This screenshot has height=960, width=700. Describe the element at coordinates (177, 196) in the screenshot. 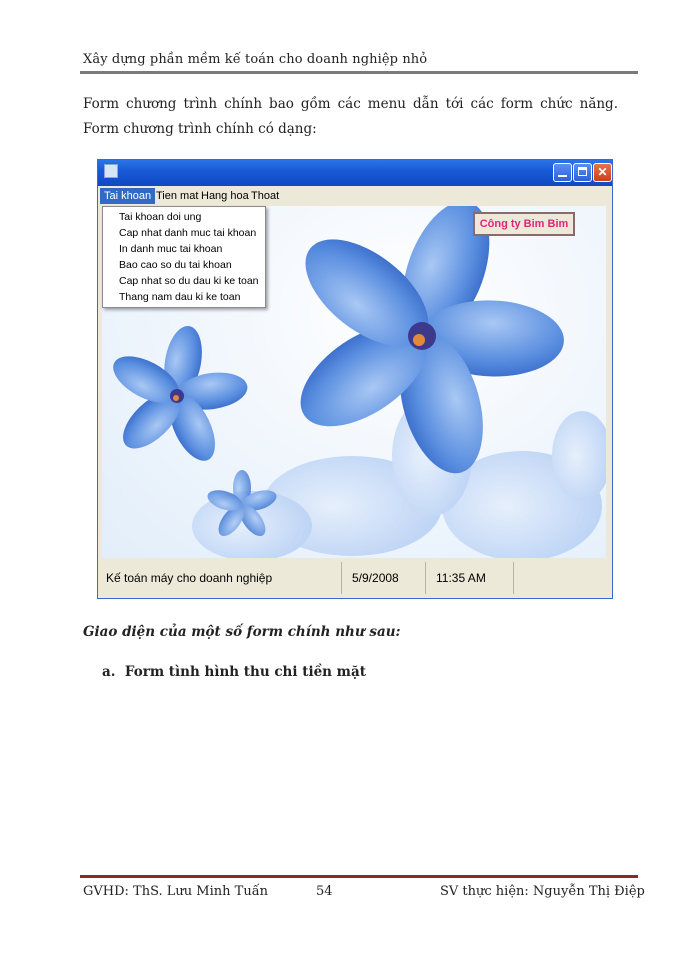

I see `menu-tien-mat: Tien mat` at that location.